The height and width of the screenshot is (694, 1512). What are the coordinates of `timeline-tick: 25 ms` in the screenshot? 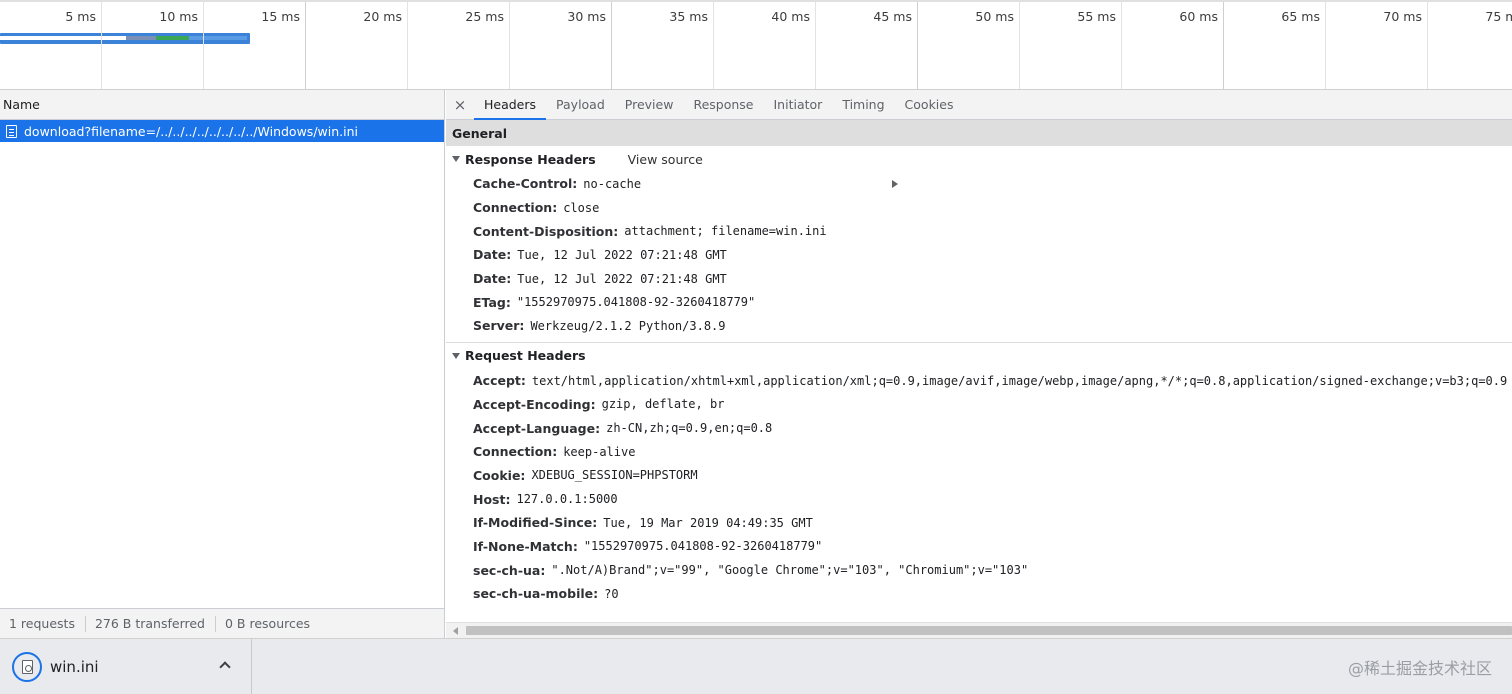 It's located at (459, 45).